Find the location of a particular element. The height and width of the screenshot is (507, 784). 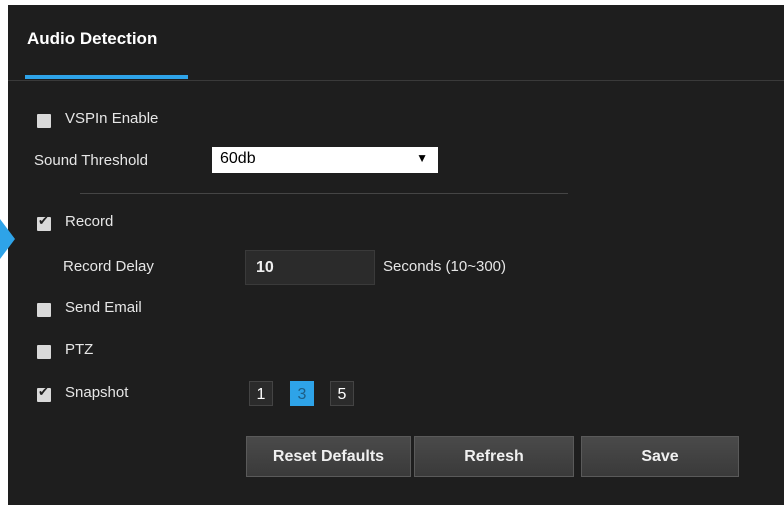

ptz-checkbox is located at coordinates (44, 352).